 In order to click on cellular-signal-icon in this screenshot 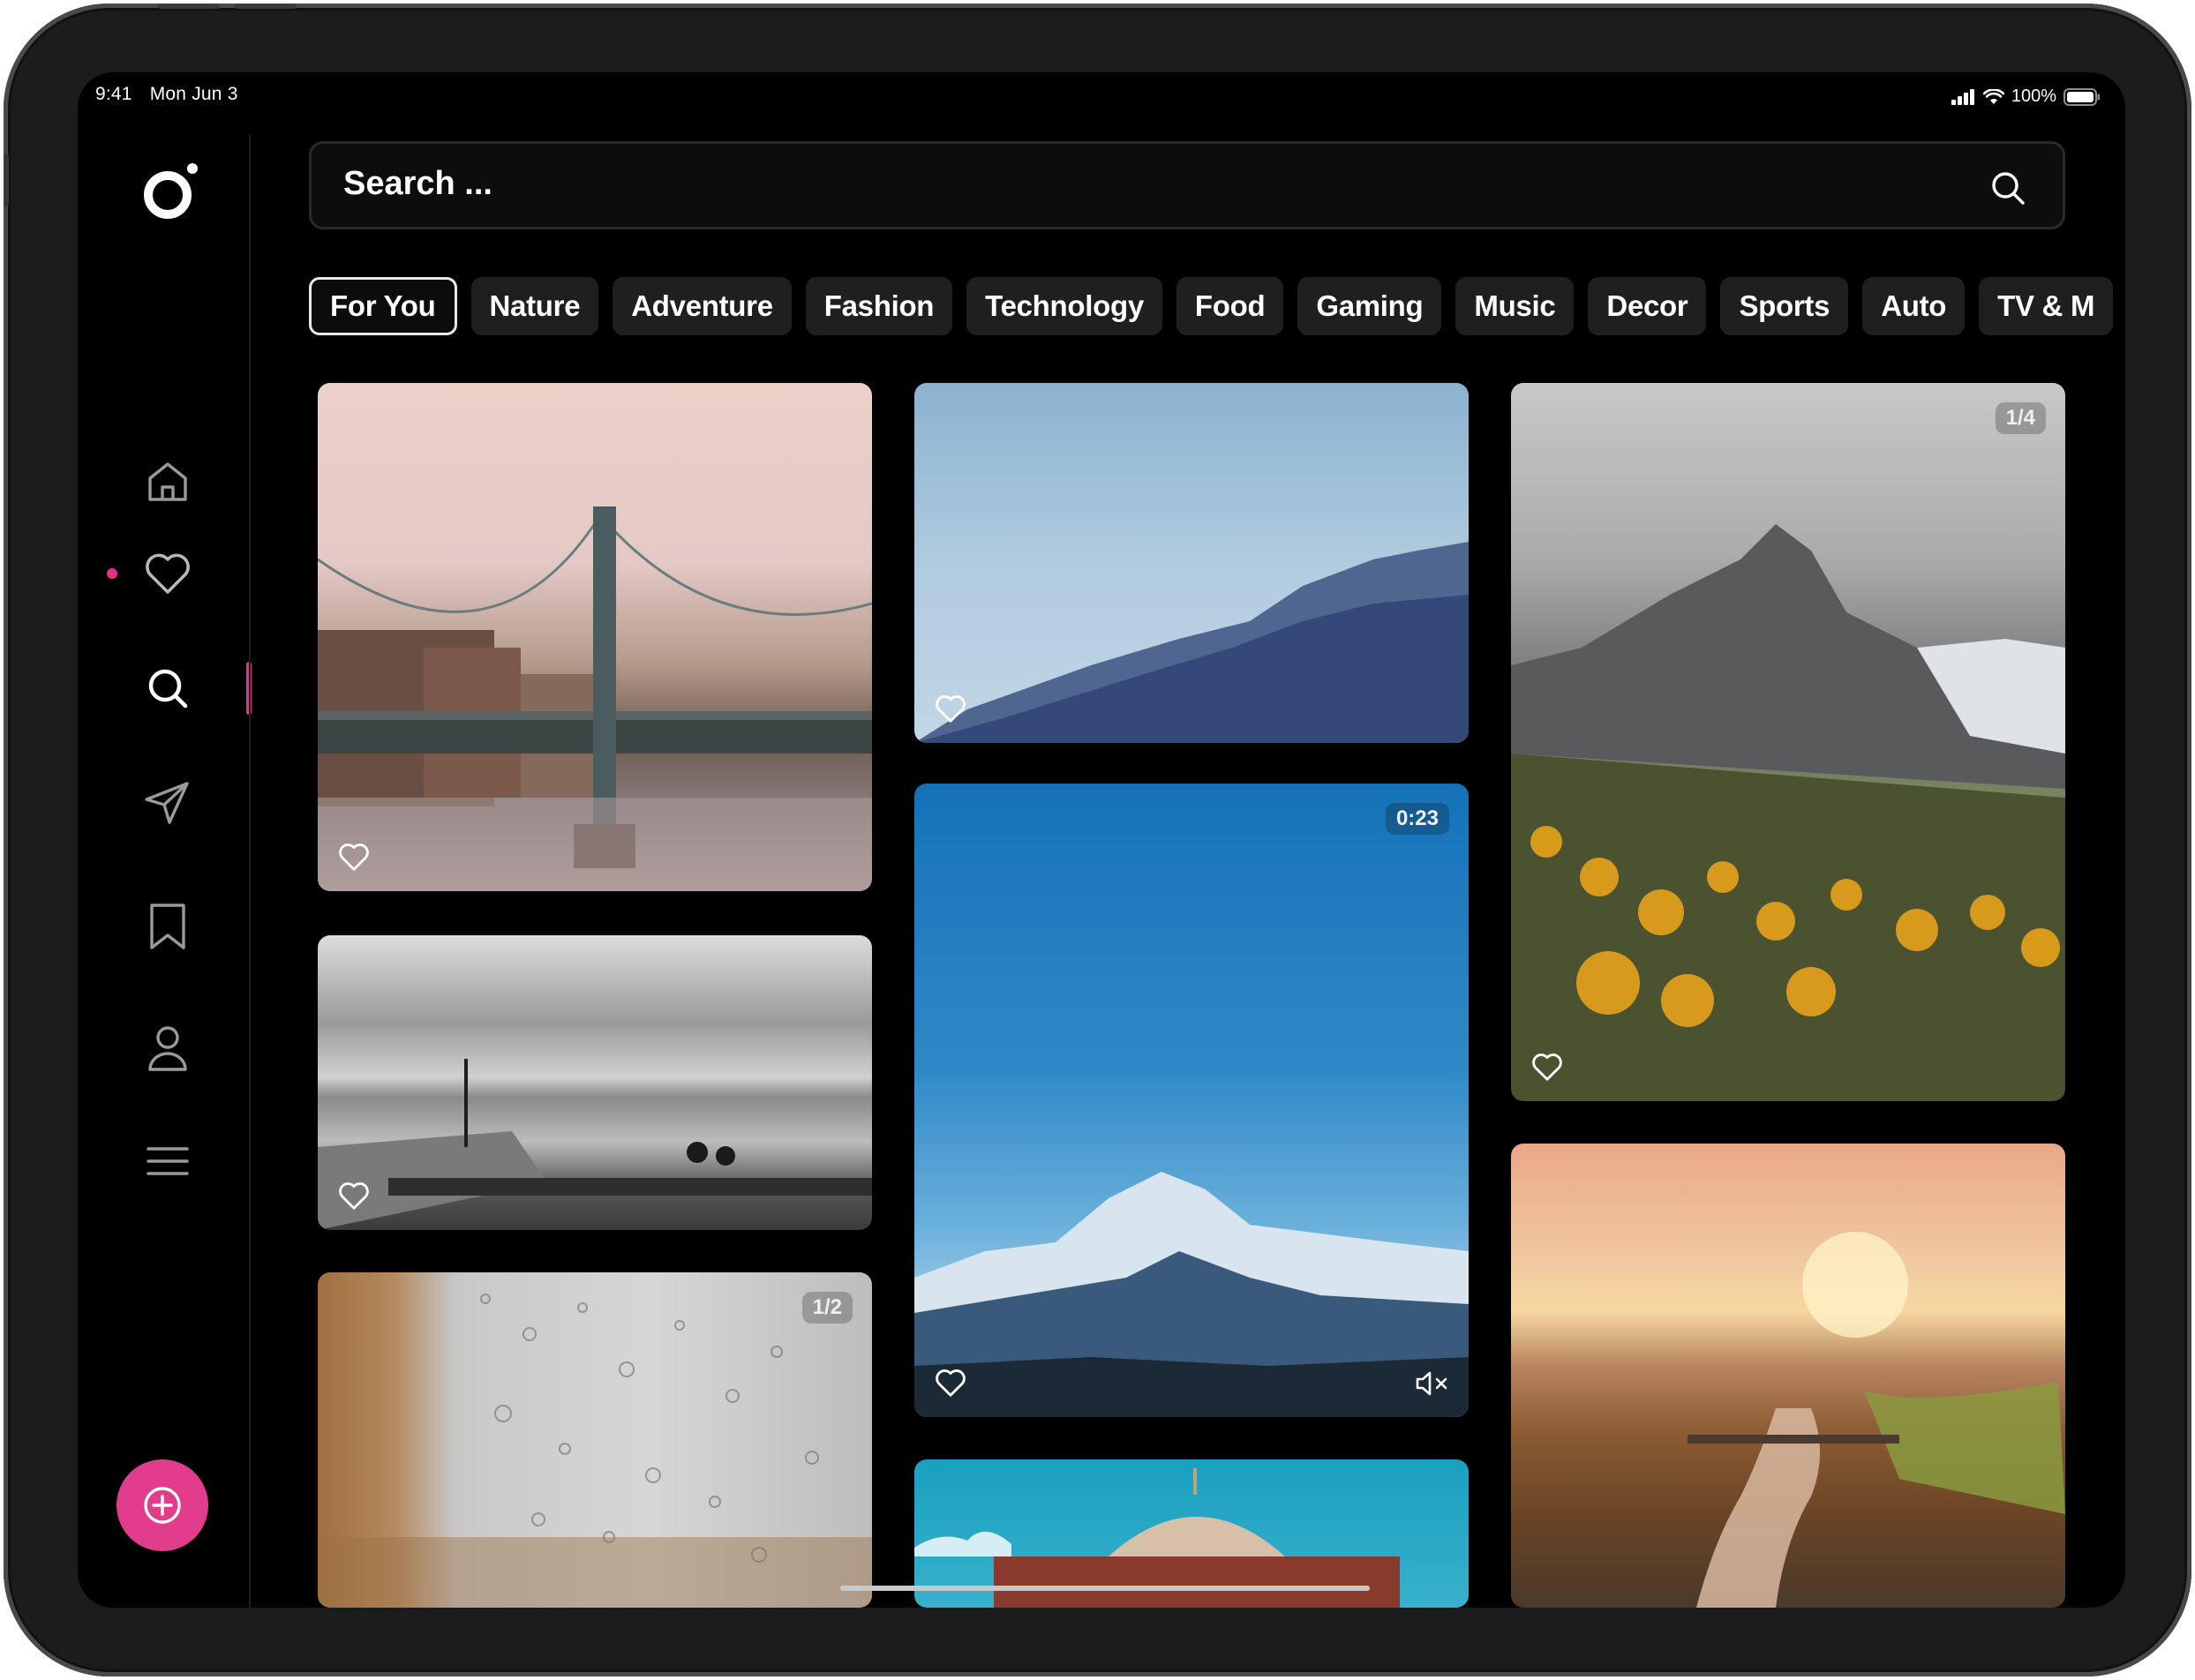, I will do `click(1962, 96)`.